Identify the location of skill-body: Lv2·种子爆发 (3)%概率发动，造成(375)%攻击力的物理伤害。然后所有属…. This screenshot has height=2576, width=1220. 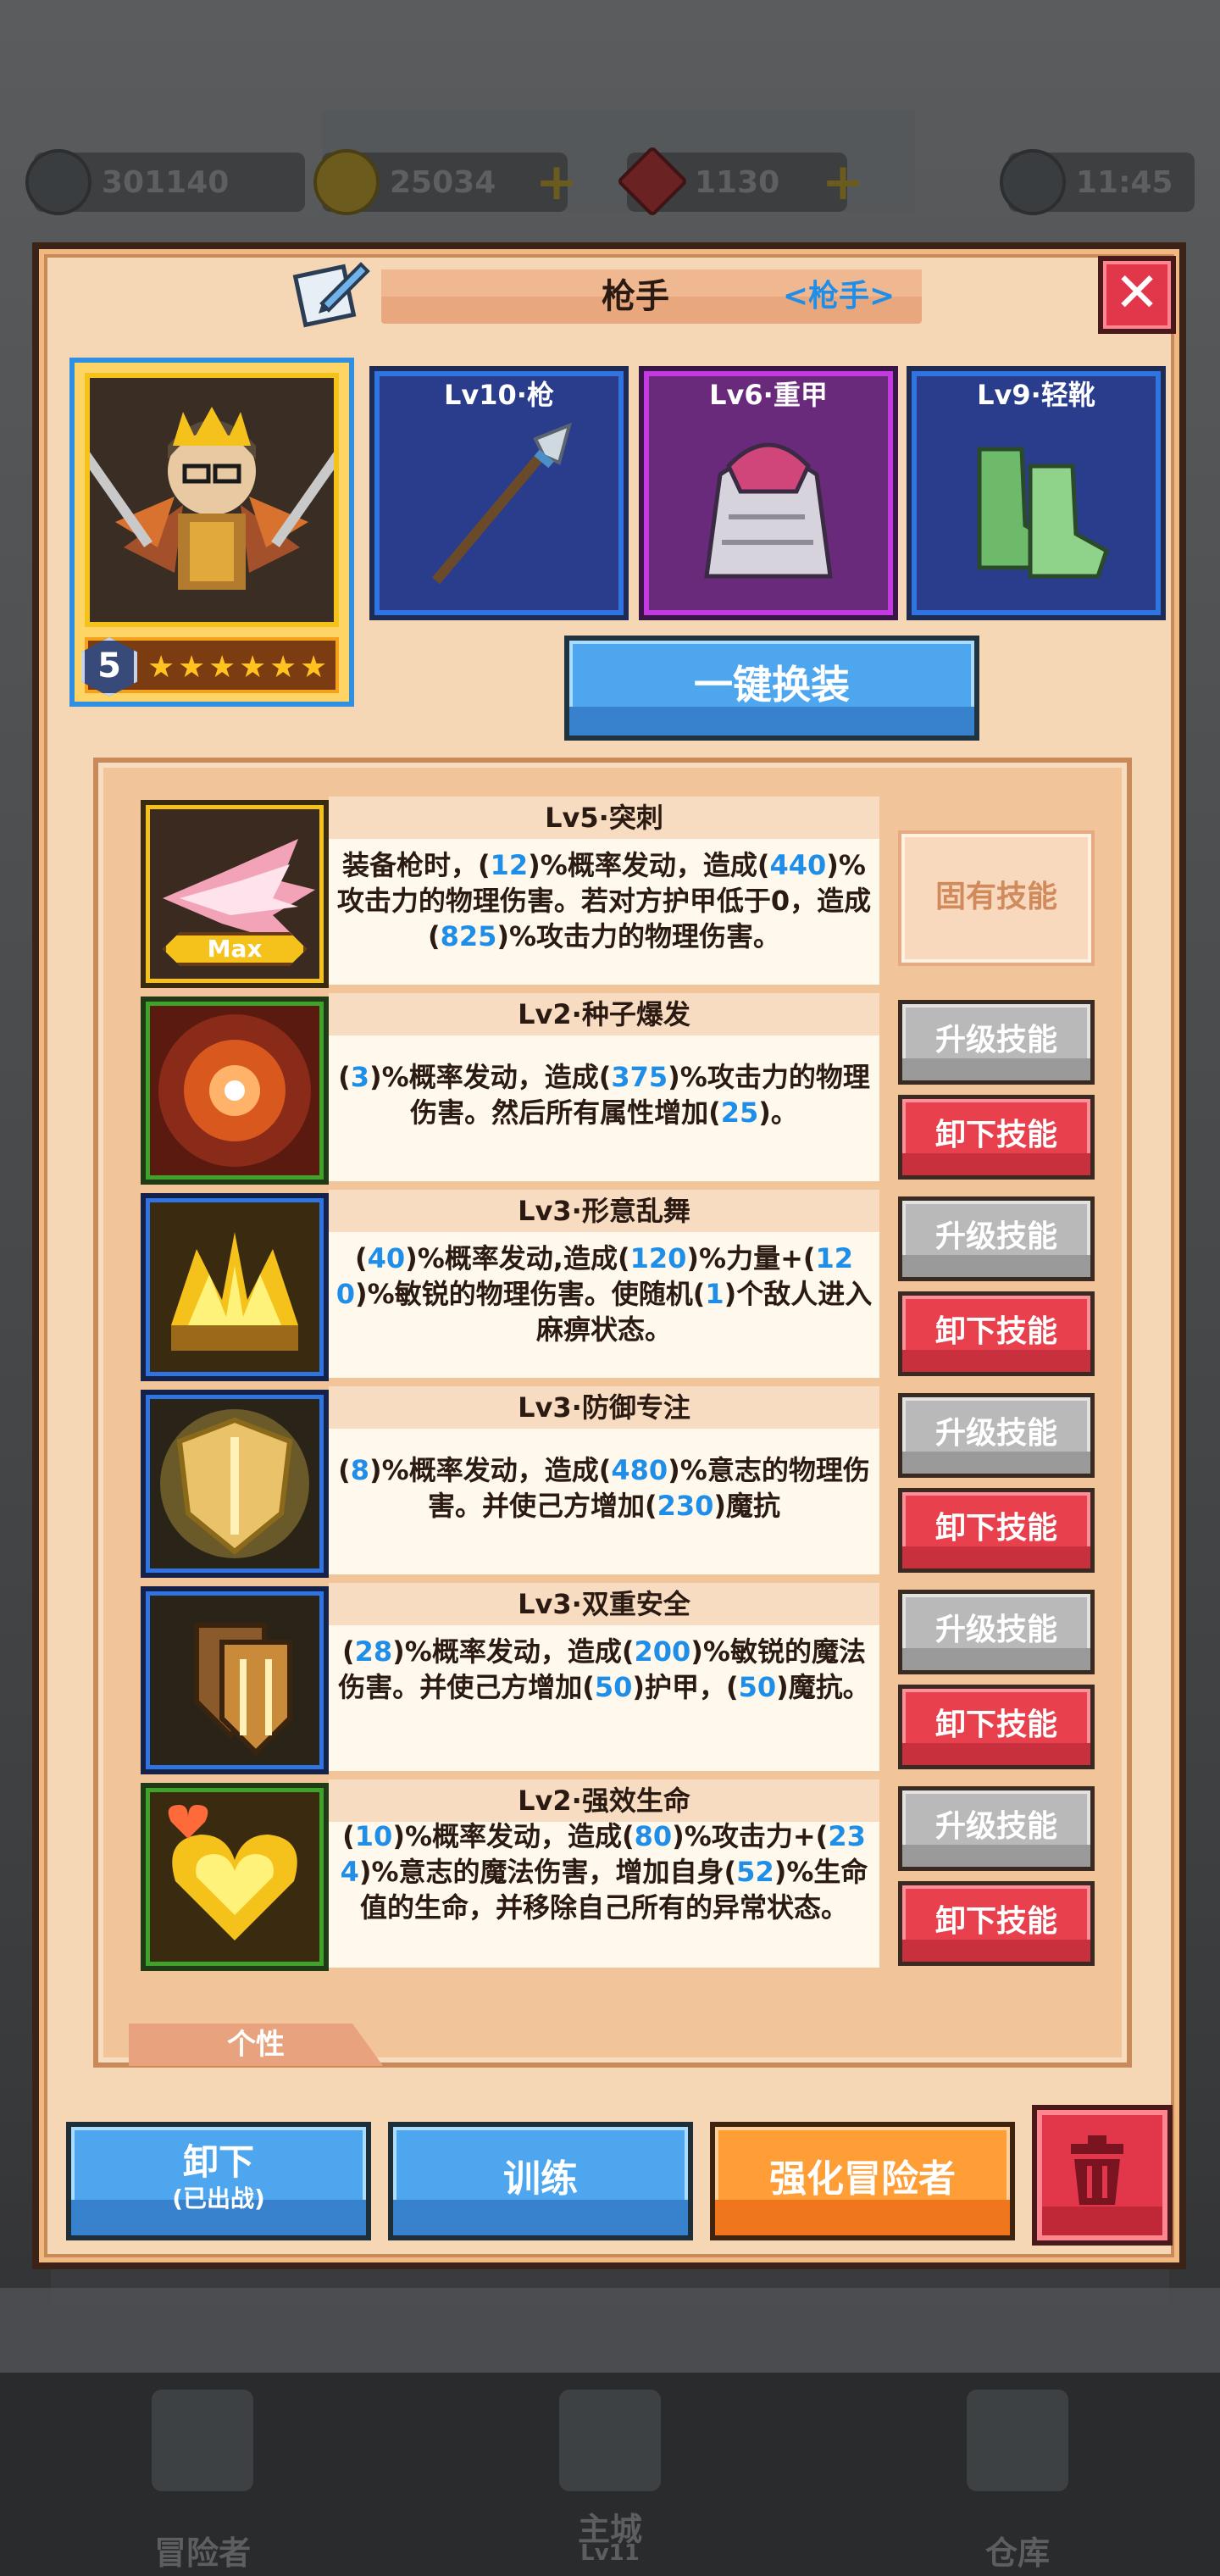
(604, 1087).